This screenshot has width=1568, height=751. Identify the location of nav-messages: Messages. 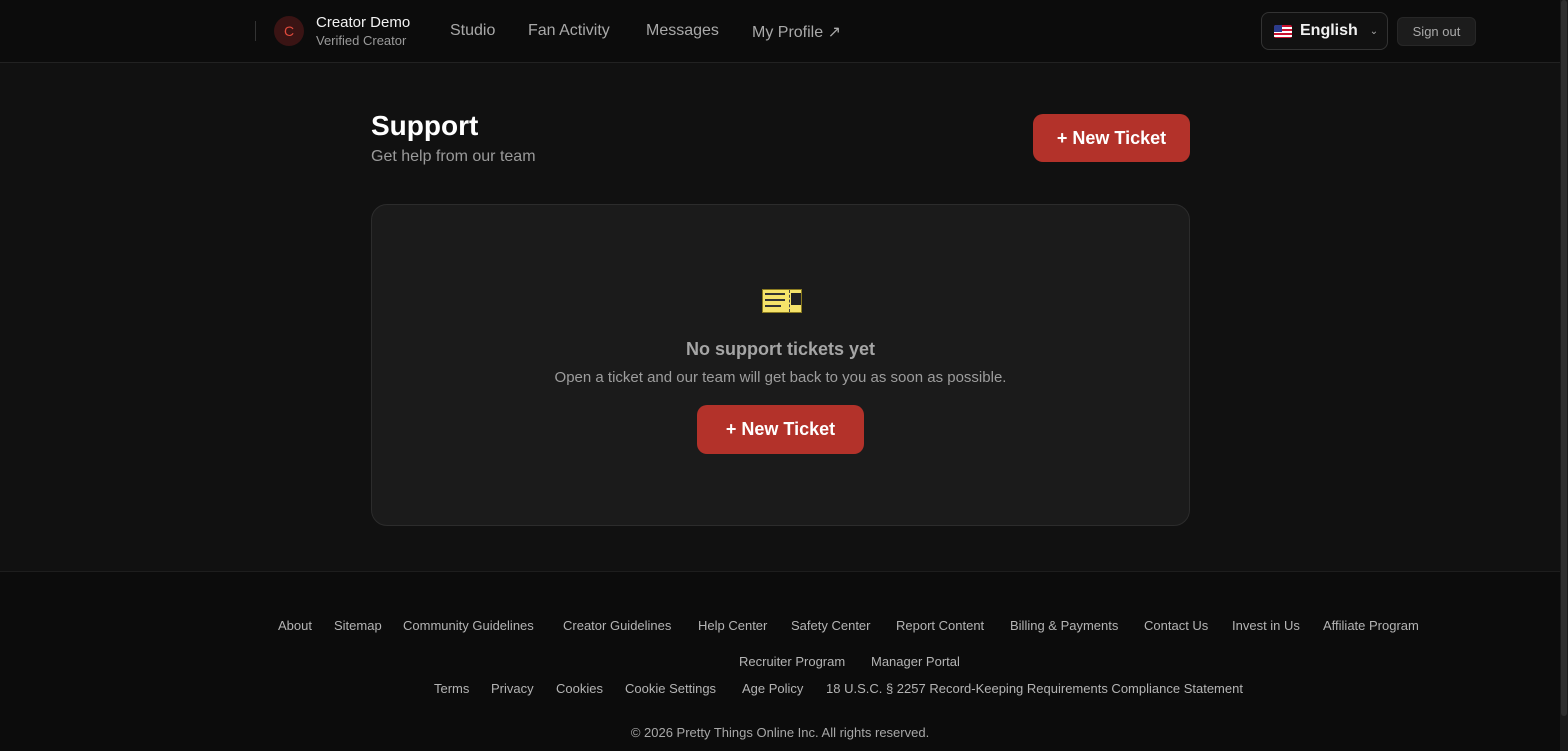
(682, 31).